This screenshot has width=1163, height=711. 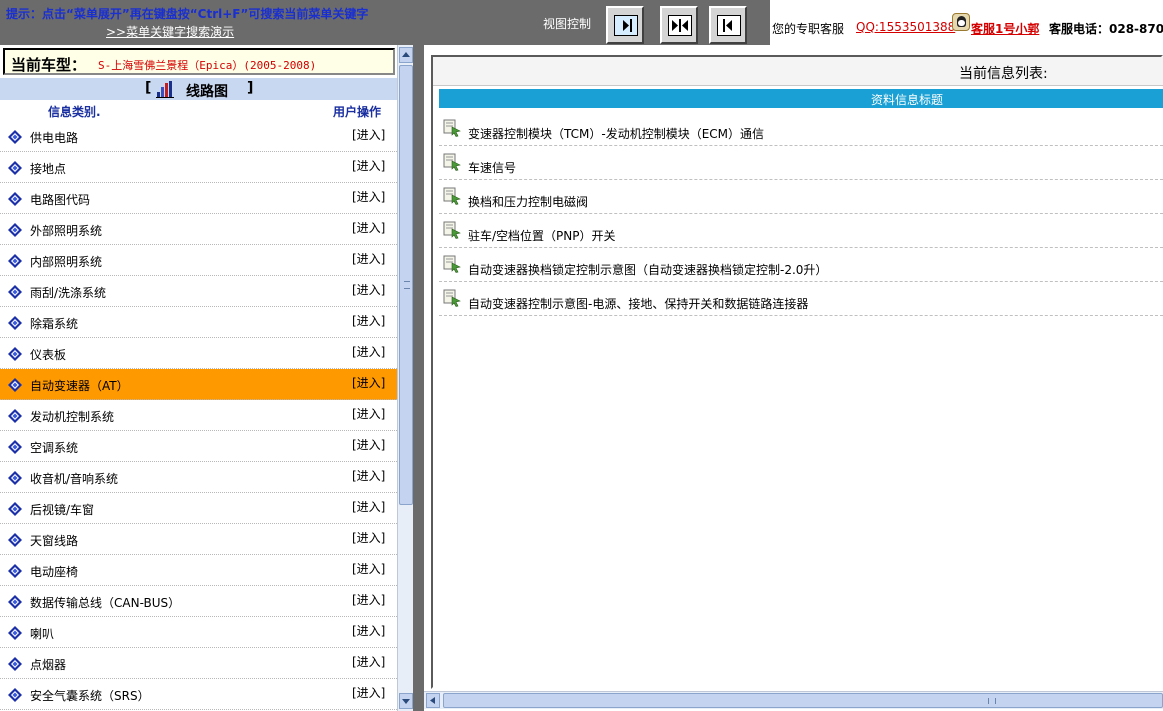 I want to click on category-label: 接地点, so click(x=48, y=169).